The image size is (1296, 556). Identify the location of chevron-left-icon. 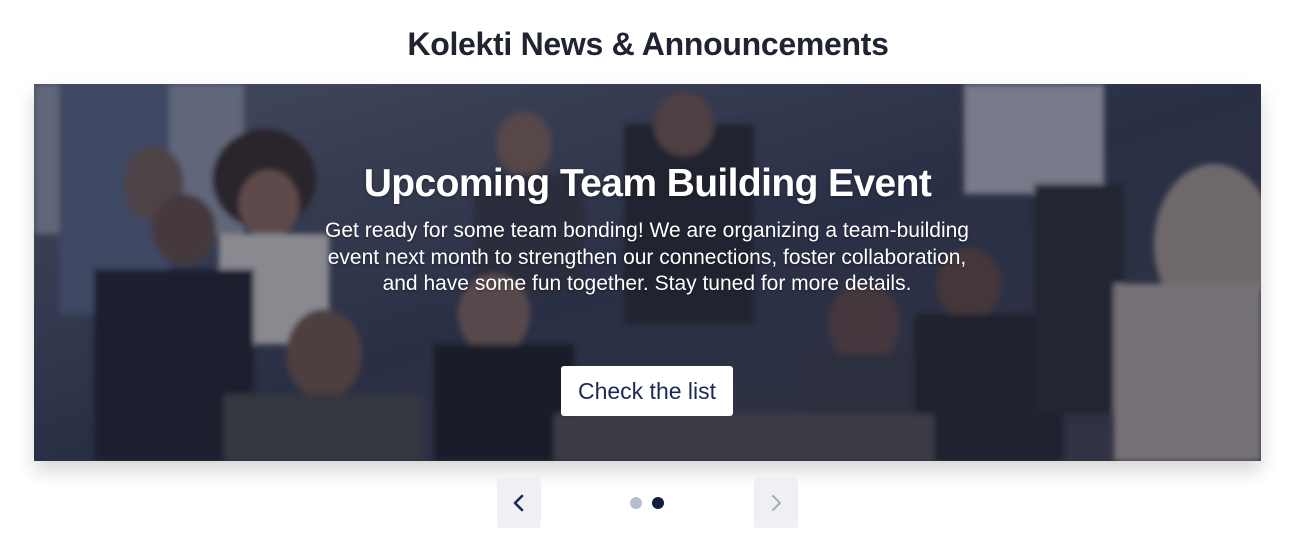
(518, 502).